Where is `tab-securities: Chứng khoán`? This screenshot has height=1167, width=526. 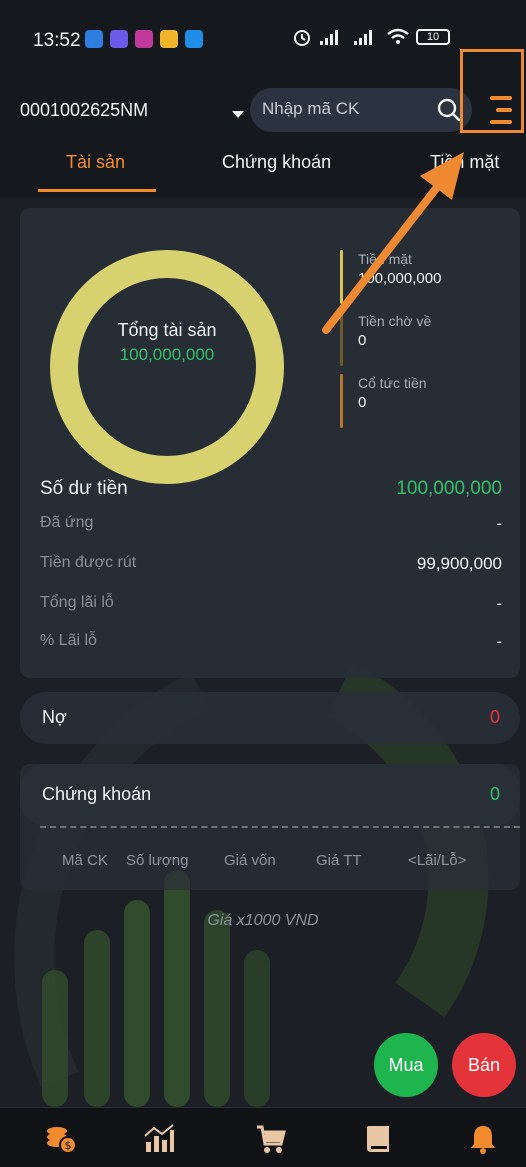
tab-securities: Chứng khoán is located at coordinates (276, 162).